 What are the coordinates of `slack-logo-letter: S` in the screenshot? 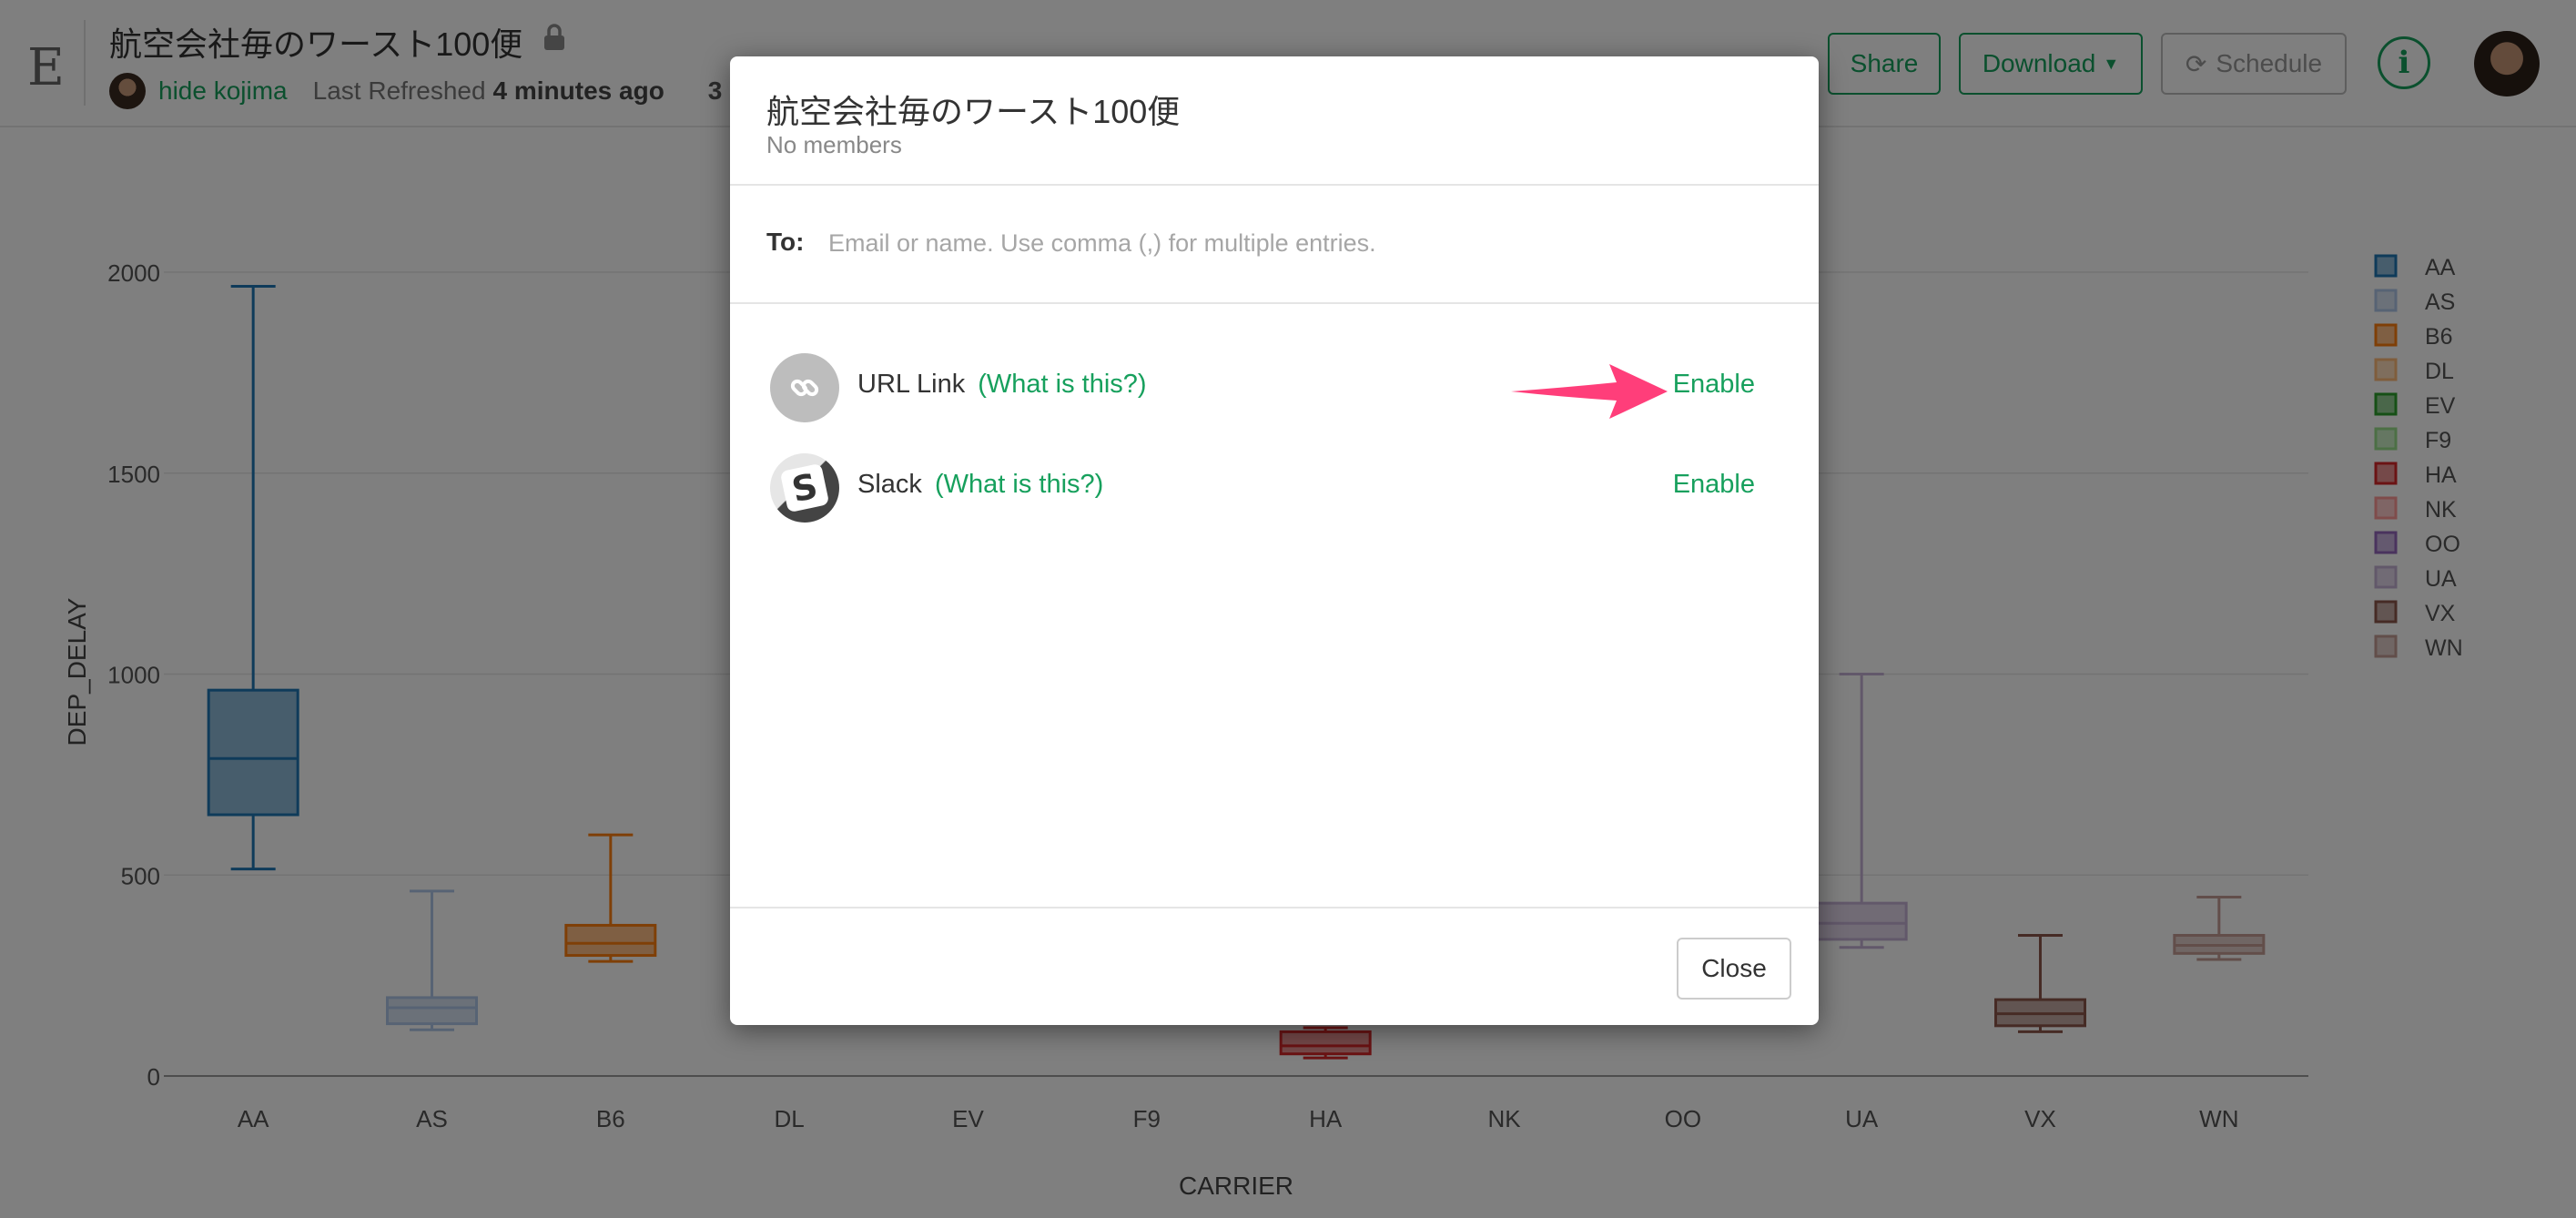 It's located at (804, 488).